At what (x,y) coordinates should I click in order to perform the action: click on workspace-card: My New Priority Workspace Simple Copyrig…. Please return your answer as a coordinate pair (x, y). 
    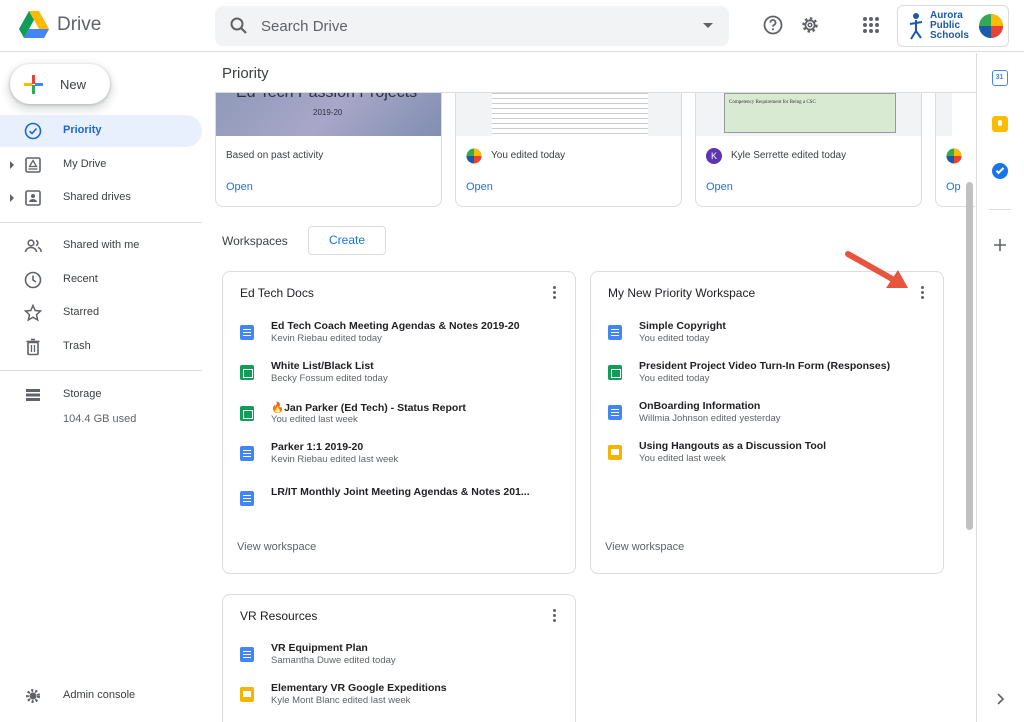
    Looking at the image, I should click on (767, 422).